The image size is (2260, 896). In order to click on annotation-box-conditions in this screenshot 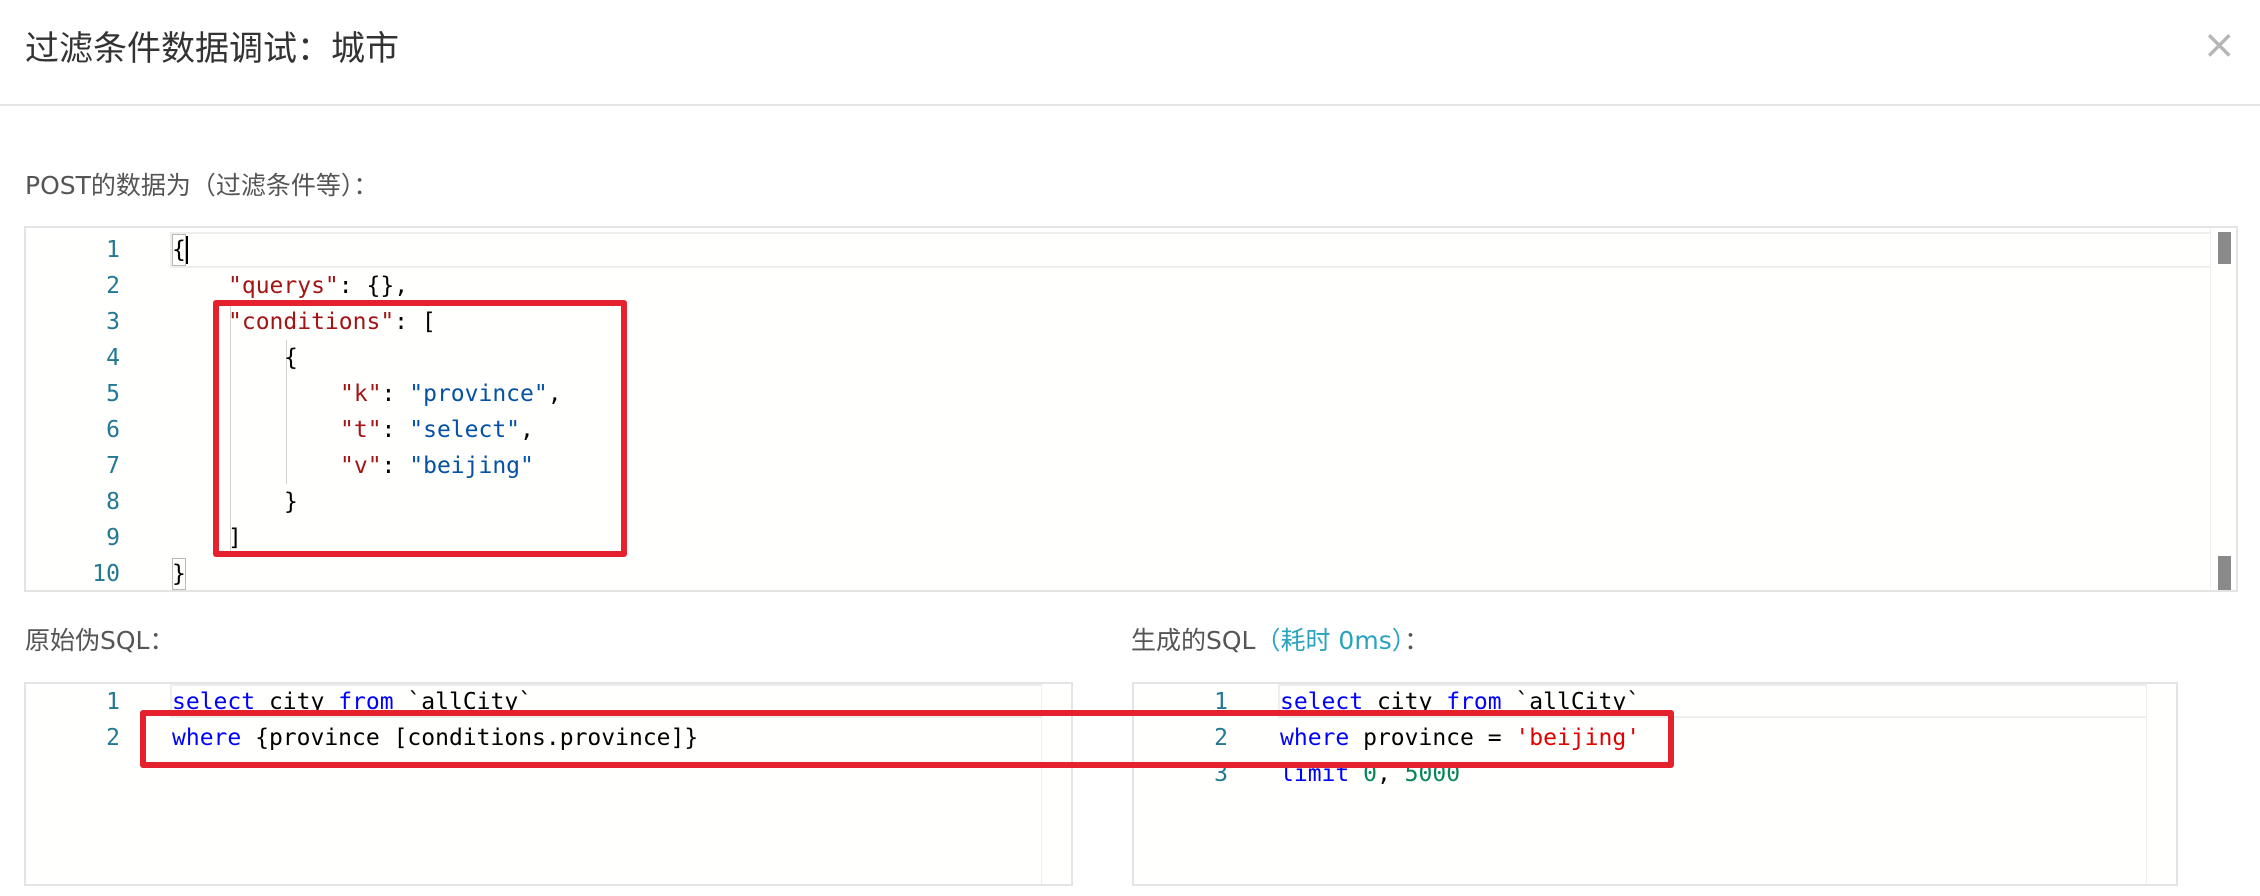, I will do `click(420, 428)`.